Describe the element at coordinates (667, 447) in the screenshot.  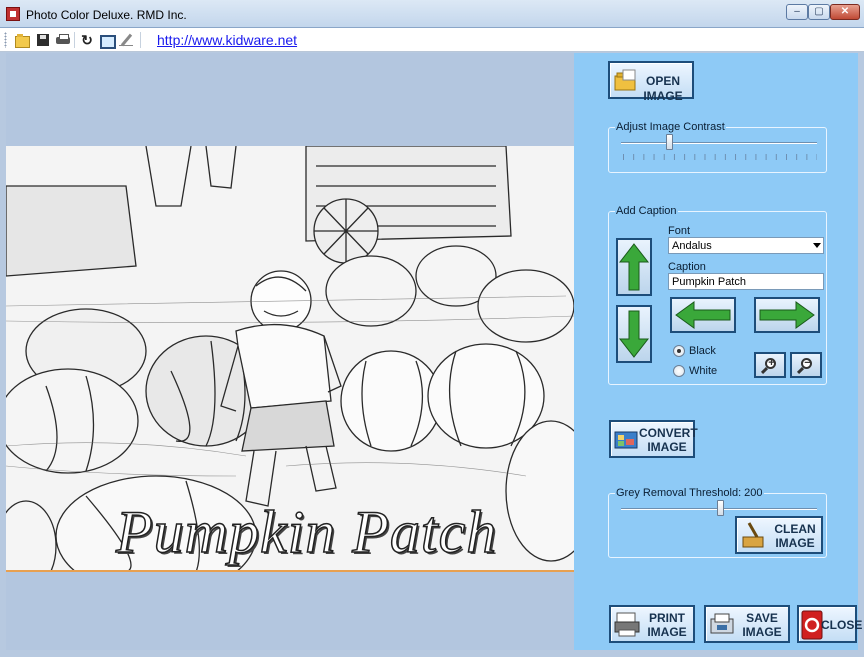
I see `convert-image-label-2: IMAGE` at that location.